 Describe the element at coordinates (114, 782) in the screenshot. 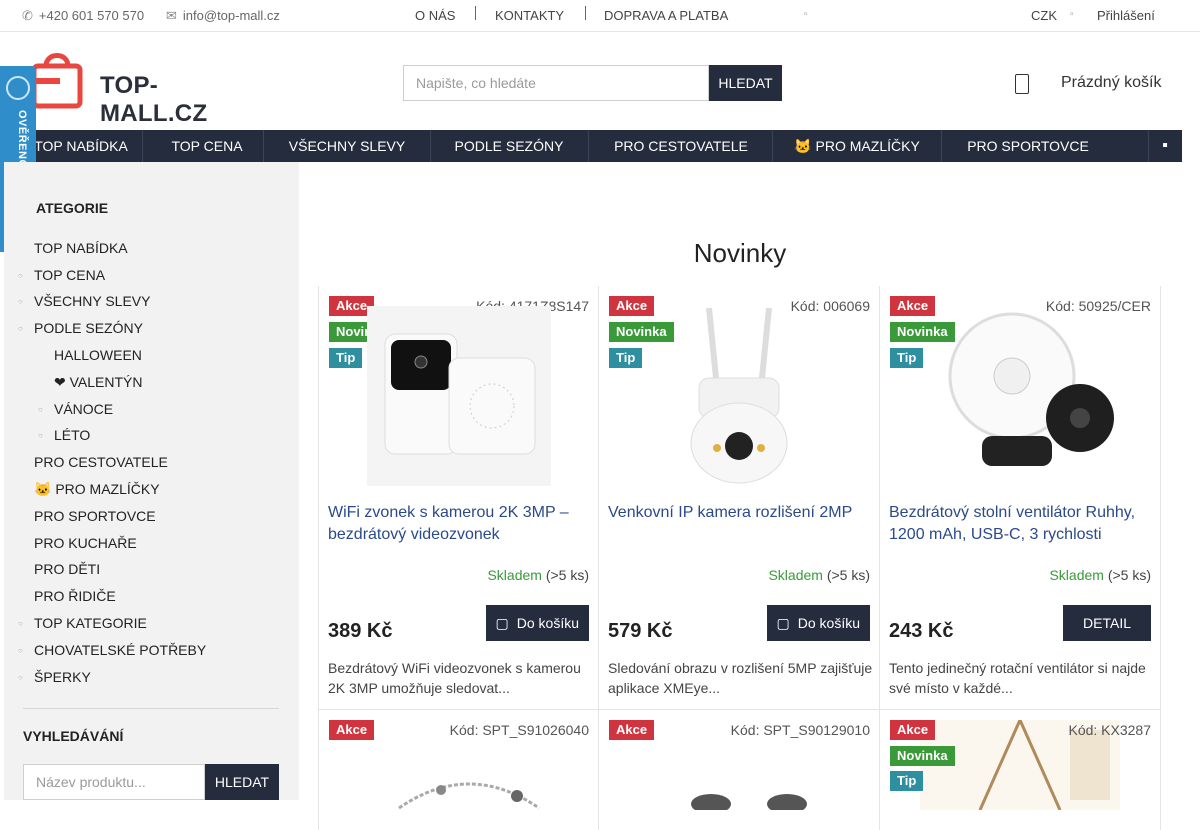

I see `product-search-input` at that location.